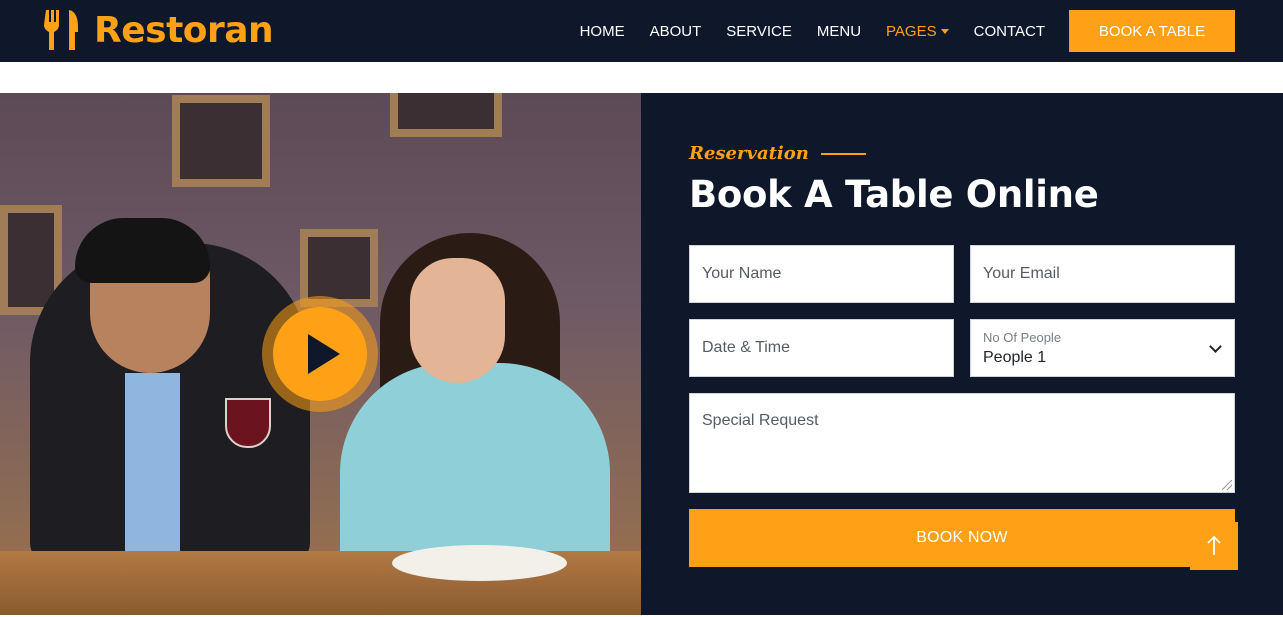 The width and height of the screenshot is (1283, 617). I want to click on section-label: Reservation, so click(777, 153).